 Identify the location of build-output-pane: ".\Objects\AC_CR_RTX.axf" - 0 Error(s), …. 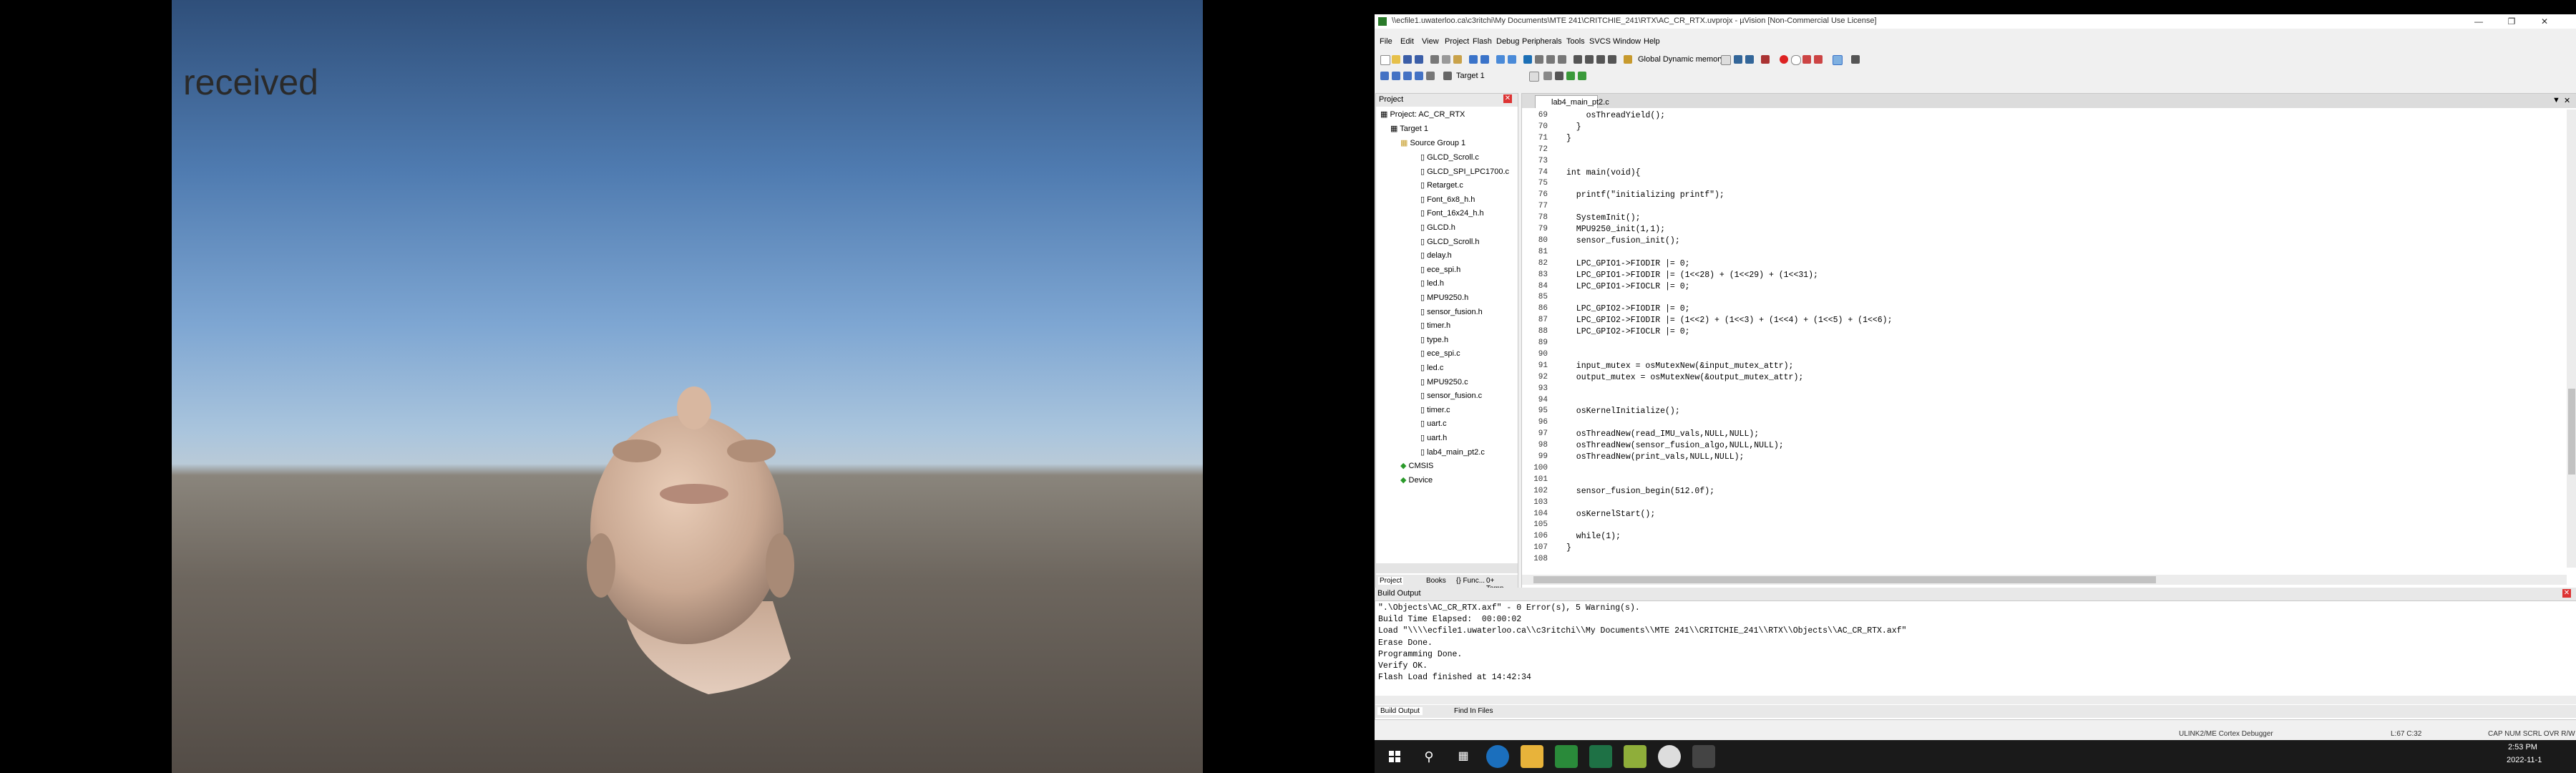
(1975, 661).